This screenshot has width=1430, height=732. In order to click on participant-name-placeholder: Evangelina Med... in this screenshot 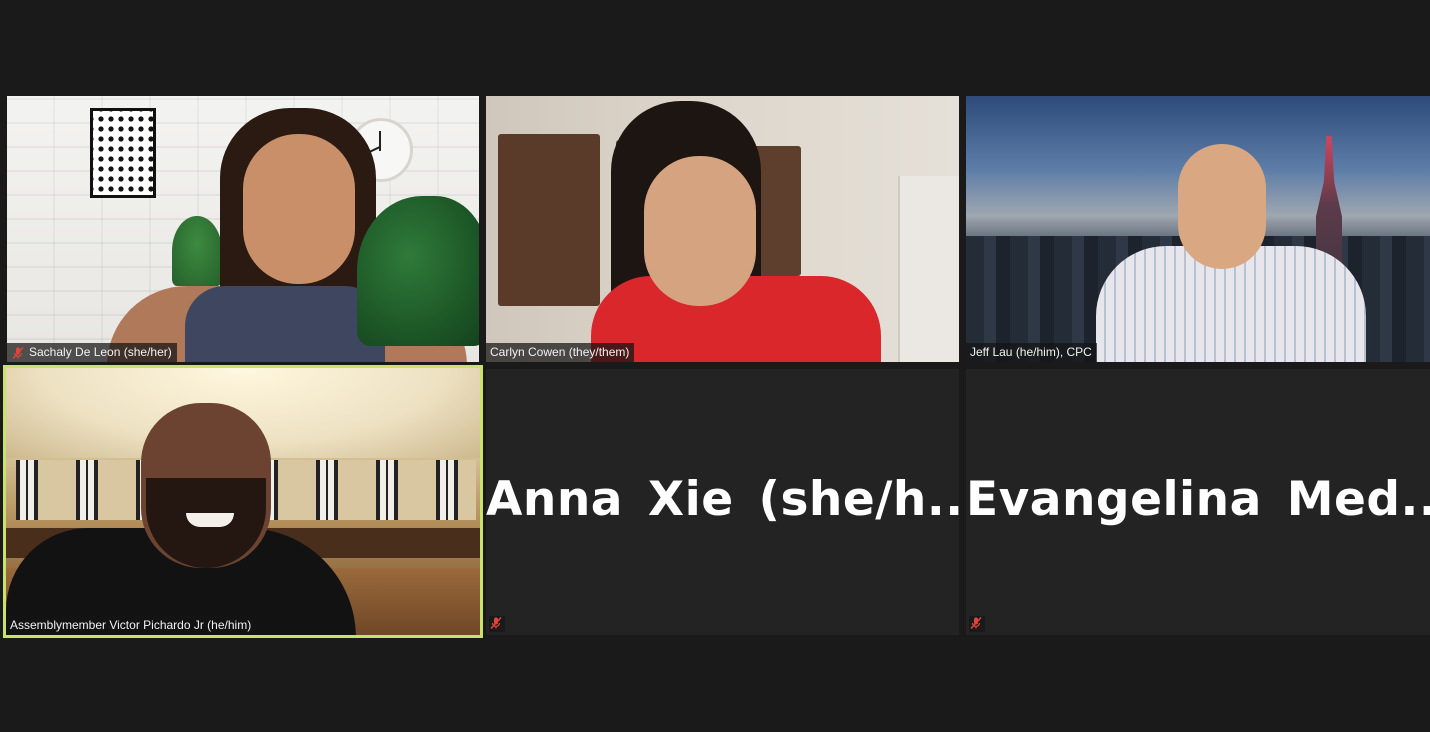, I will do `click(1198, 499)`.